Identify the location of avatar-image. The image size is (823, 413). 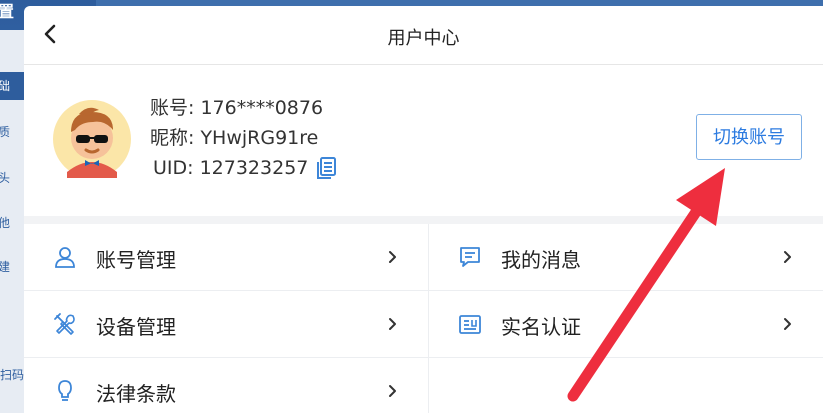
(92, 139).